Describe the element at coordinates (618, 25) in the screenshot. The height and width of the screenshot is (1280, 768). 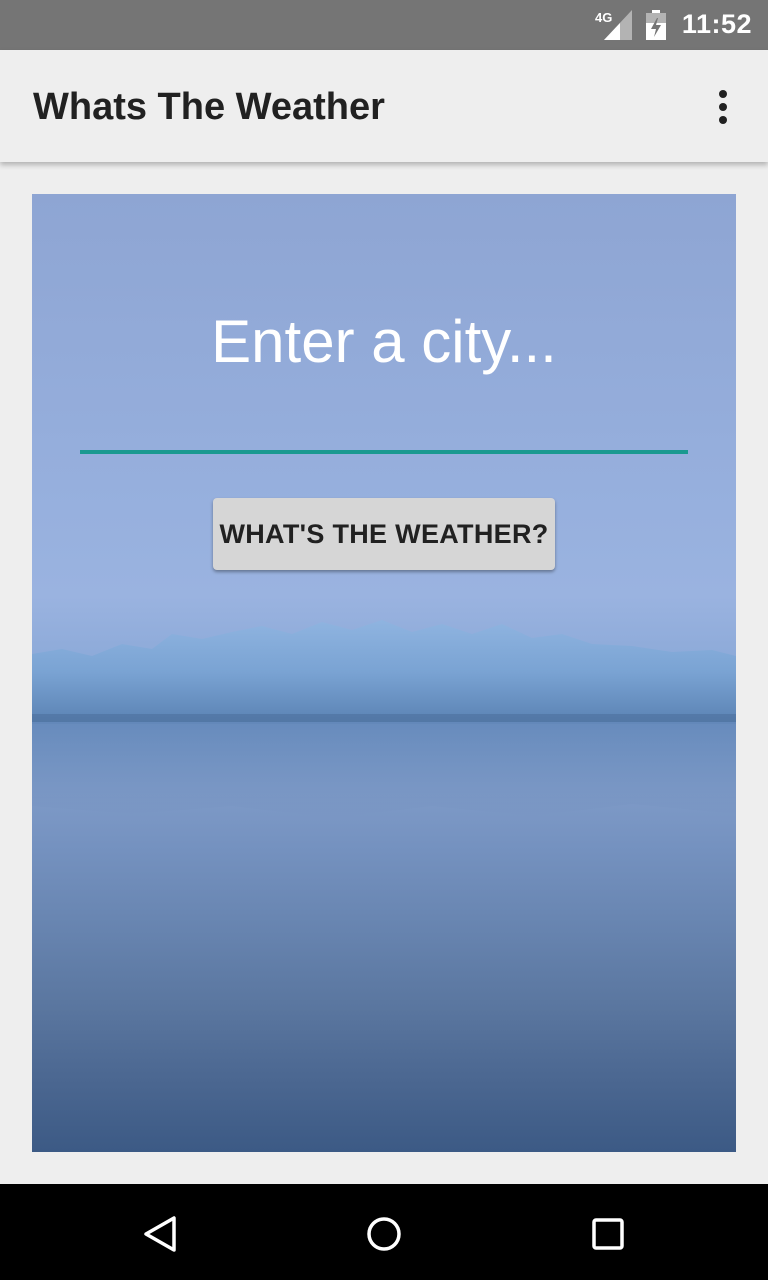
I see `signal-icon` at that location.